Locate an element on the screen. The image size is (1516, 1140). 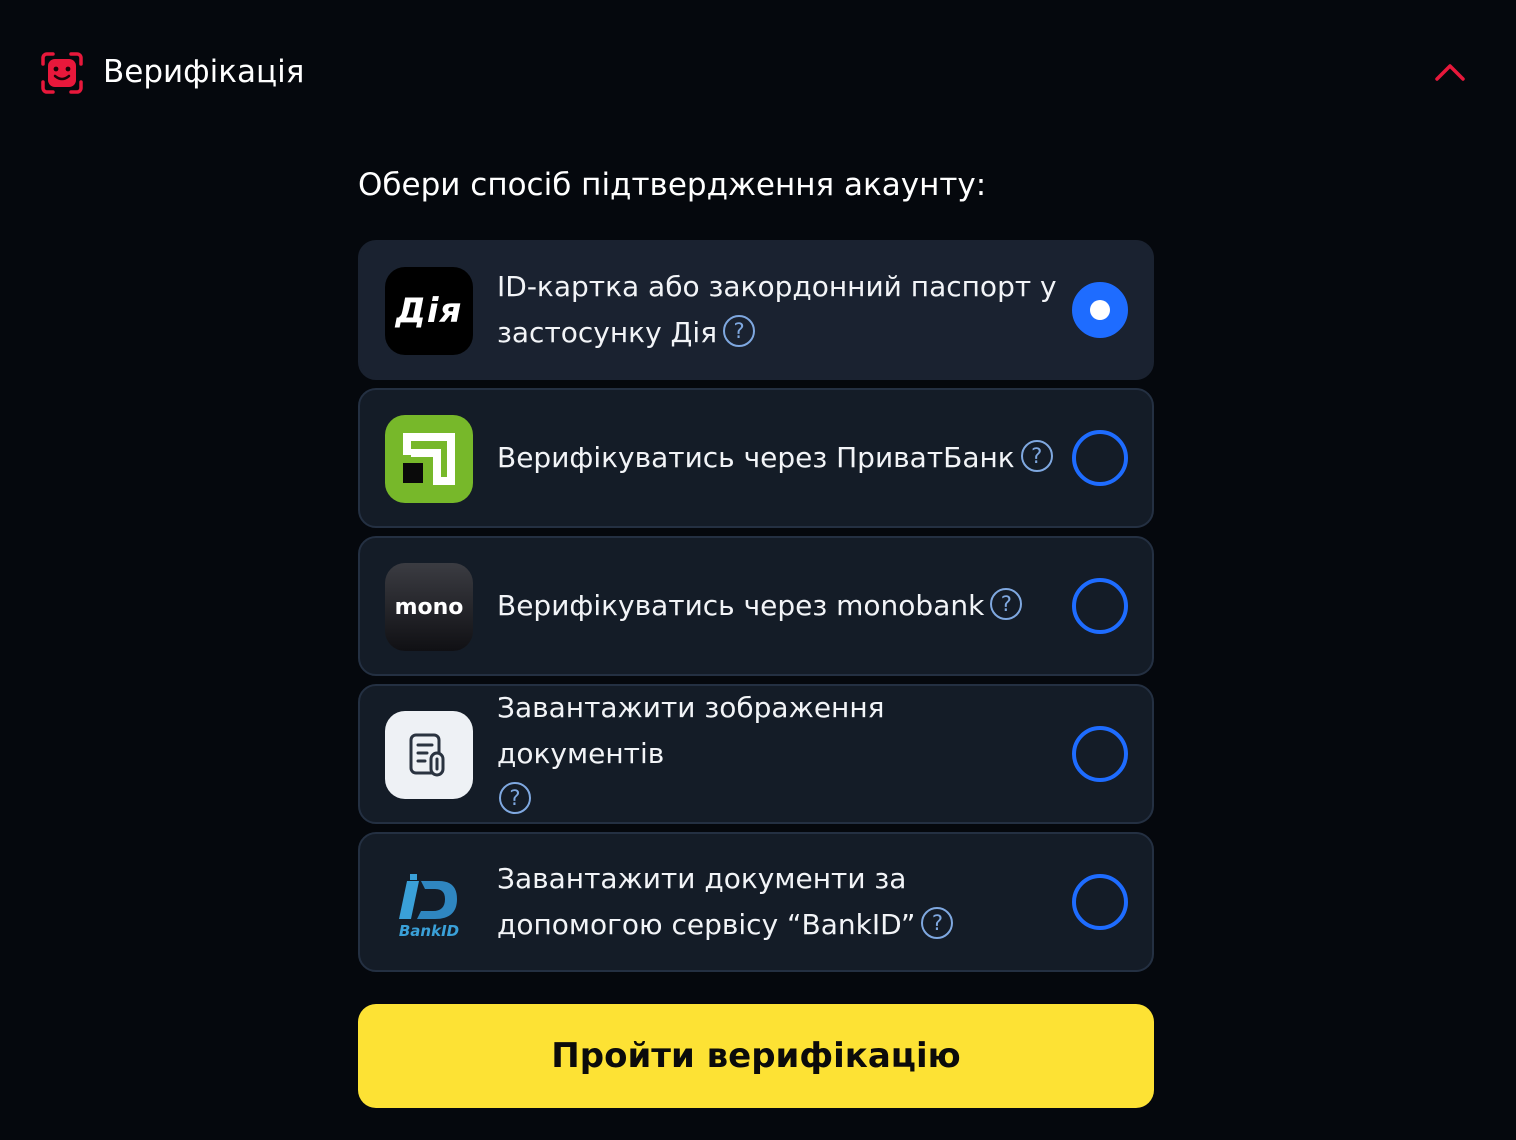
monobank-logo: mono is located at coordinates (429, 607).